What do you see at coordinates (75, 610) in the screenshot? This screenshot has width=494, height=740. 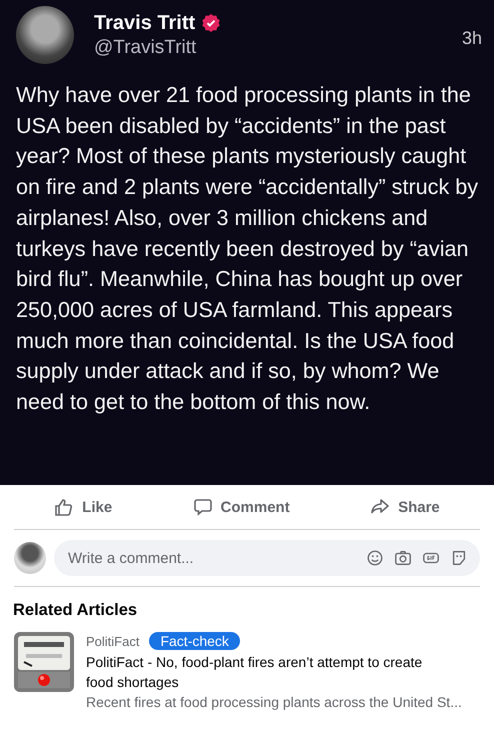 I see `section-title: Related Articles` at bounding box center [75, 610].